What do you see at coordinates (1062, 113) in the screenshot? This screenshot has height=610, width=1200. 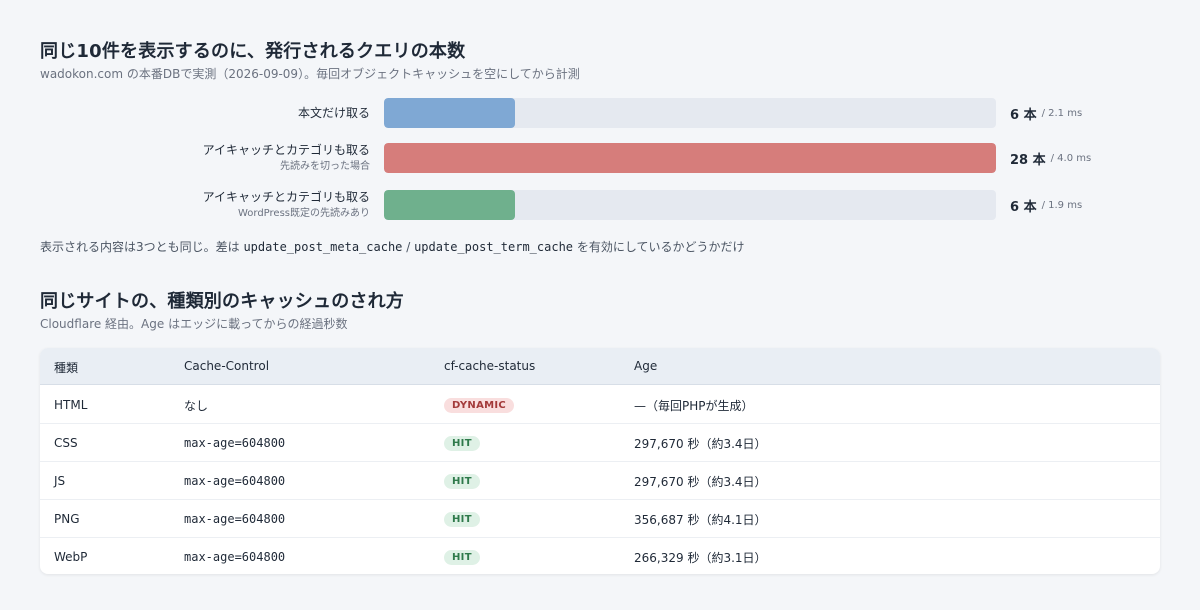 I see `bar-time: / 2.1 ms` at bounding box center [1062, 113].